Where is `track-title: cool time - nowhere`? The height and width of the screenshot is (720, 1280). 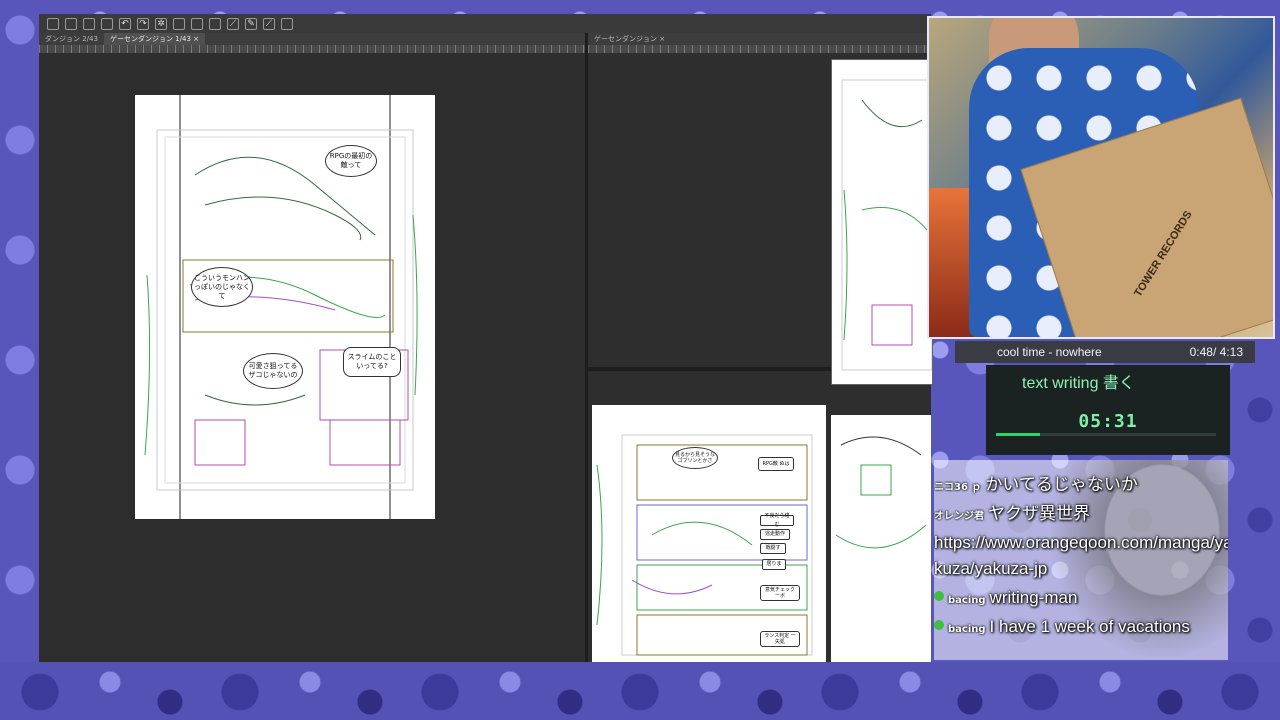
track-title: cool time - nowhere is located at coordinates (1049, 352).